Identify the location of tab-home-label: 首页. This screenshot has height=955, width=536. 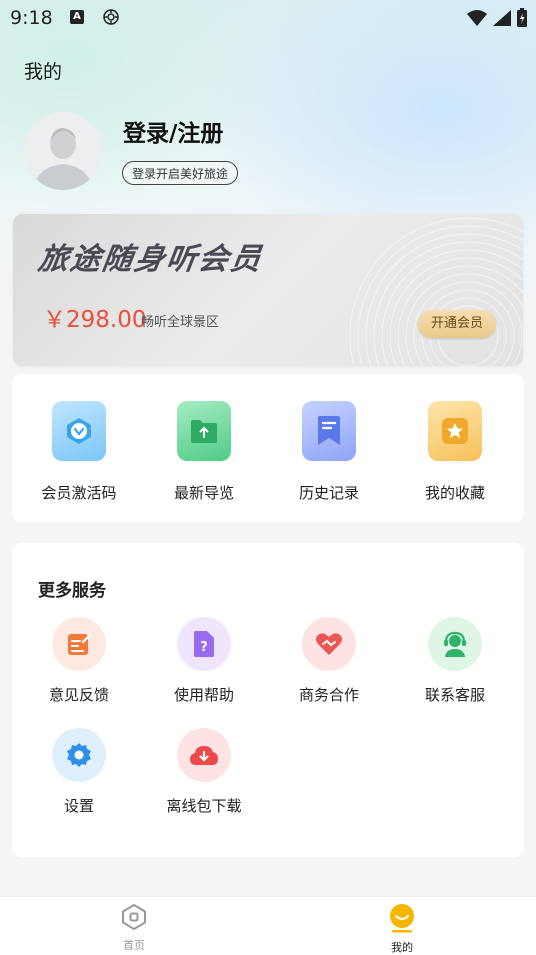
(134, 945).